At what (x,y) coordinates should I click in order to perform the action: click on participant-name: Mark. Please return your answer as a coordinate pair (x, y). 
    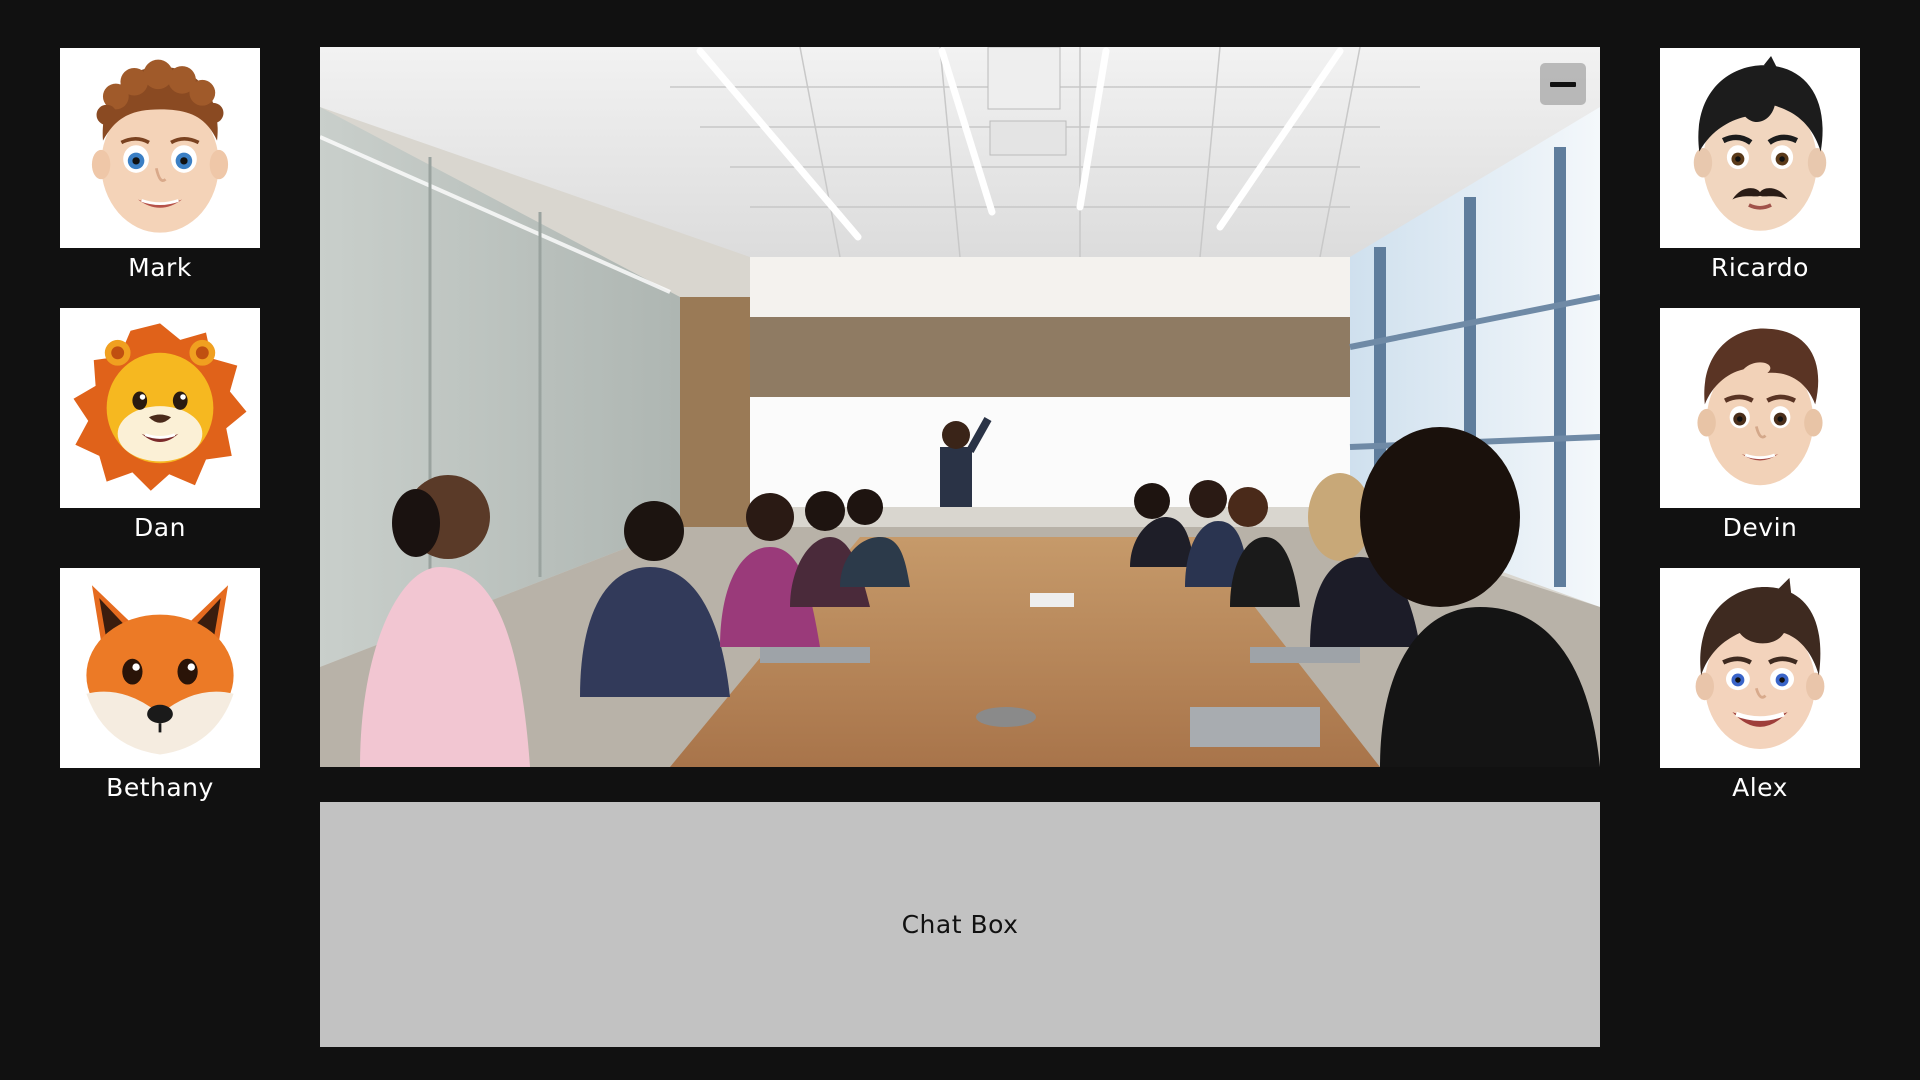
    Looking at the image, I should click on (160, 267).